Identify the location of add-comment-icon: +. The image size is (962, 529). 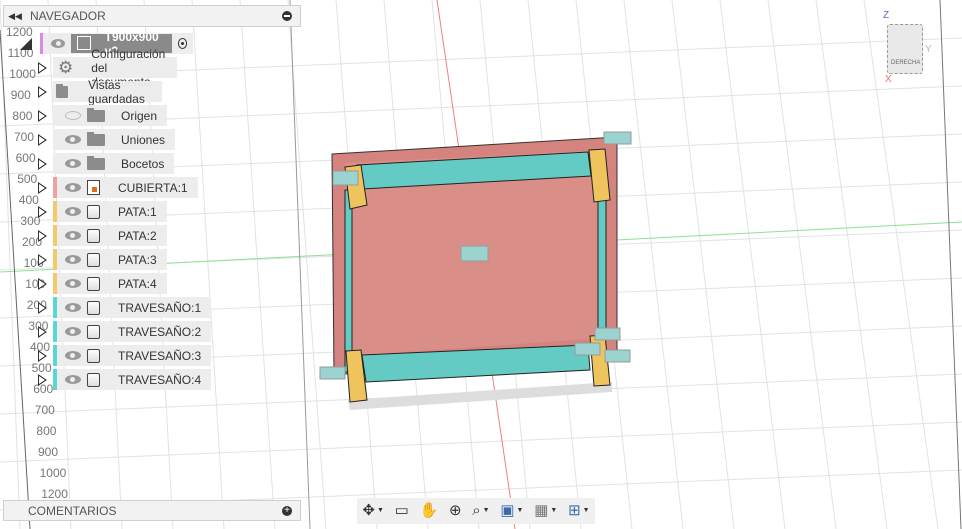
(287, 511).